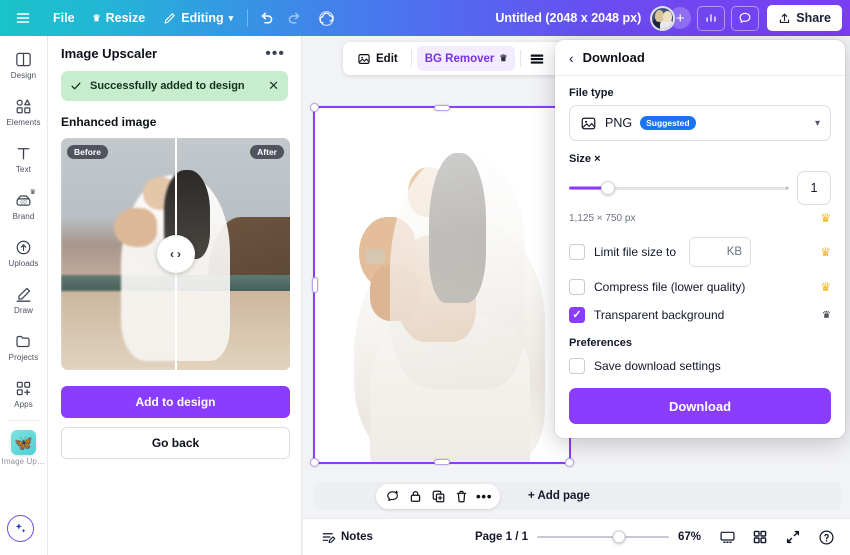  Describe the element at coordinates (568, 18) in the screenshot. I see `document-title: Untitled (2048 x 2048 px)` at that location.